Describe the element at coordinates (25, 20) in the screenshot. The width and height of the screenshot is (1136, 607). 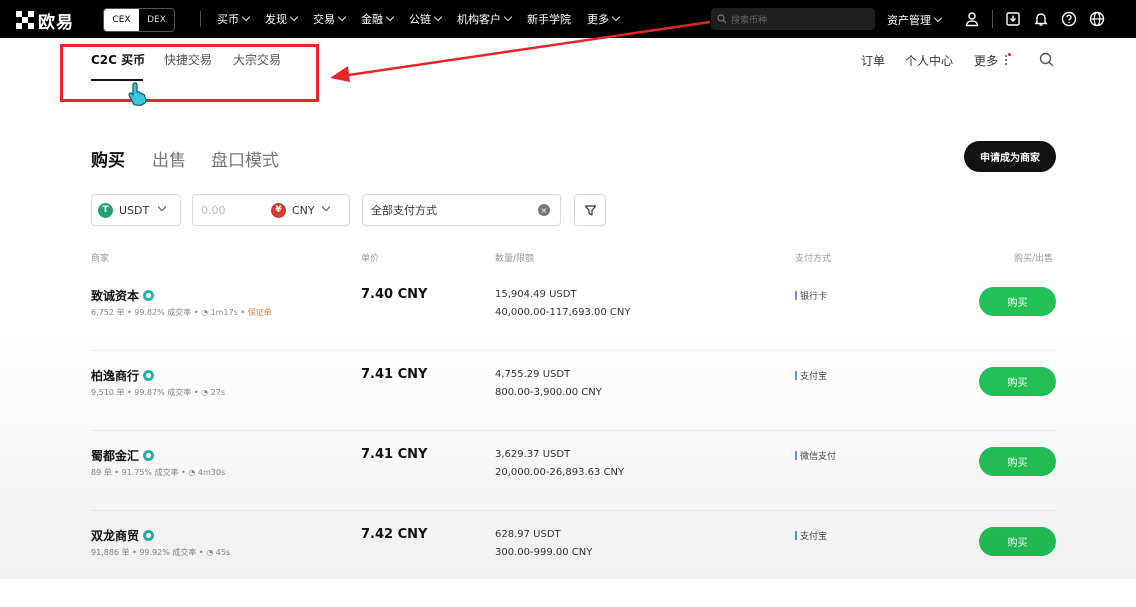
I see `okx-logo-icon` at that location.